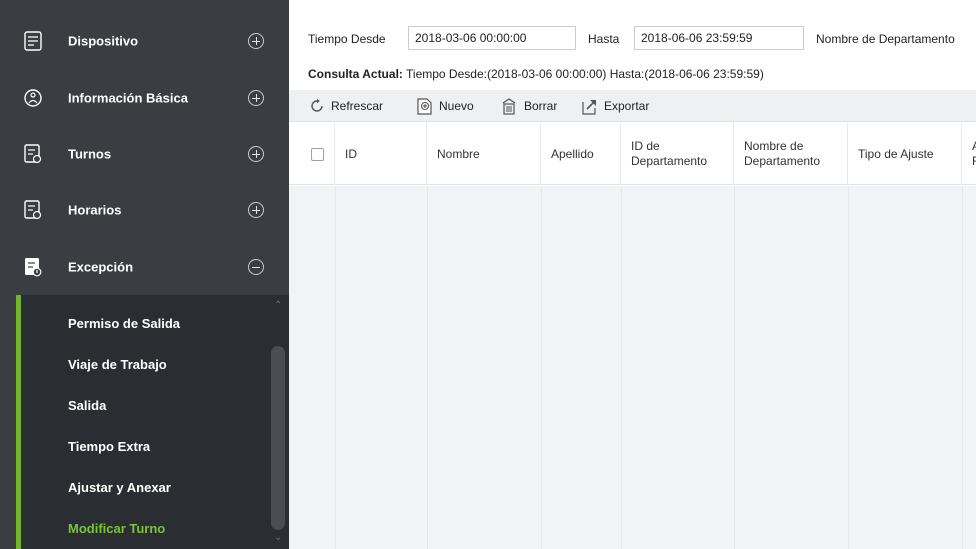 The width and height of the screenshot is (976, 549). What do you see at coordinates (357, 106) in the screenshot?
I see `refresh-label: Refrescar` at bounding box center [357, 106].